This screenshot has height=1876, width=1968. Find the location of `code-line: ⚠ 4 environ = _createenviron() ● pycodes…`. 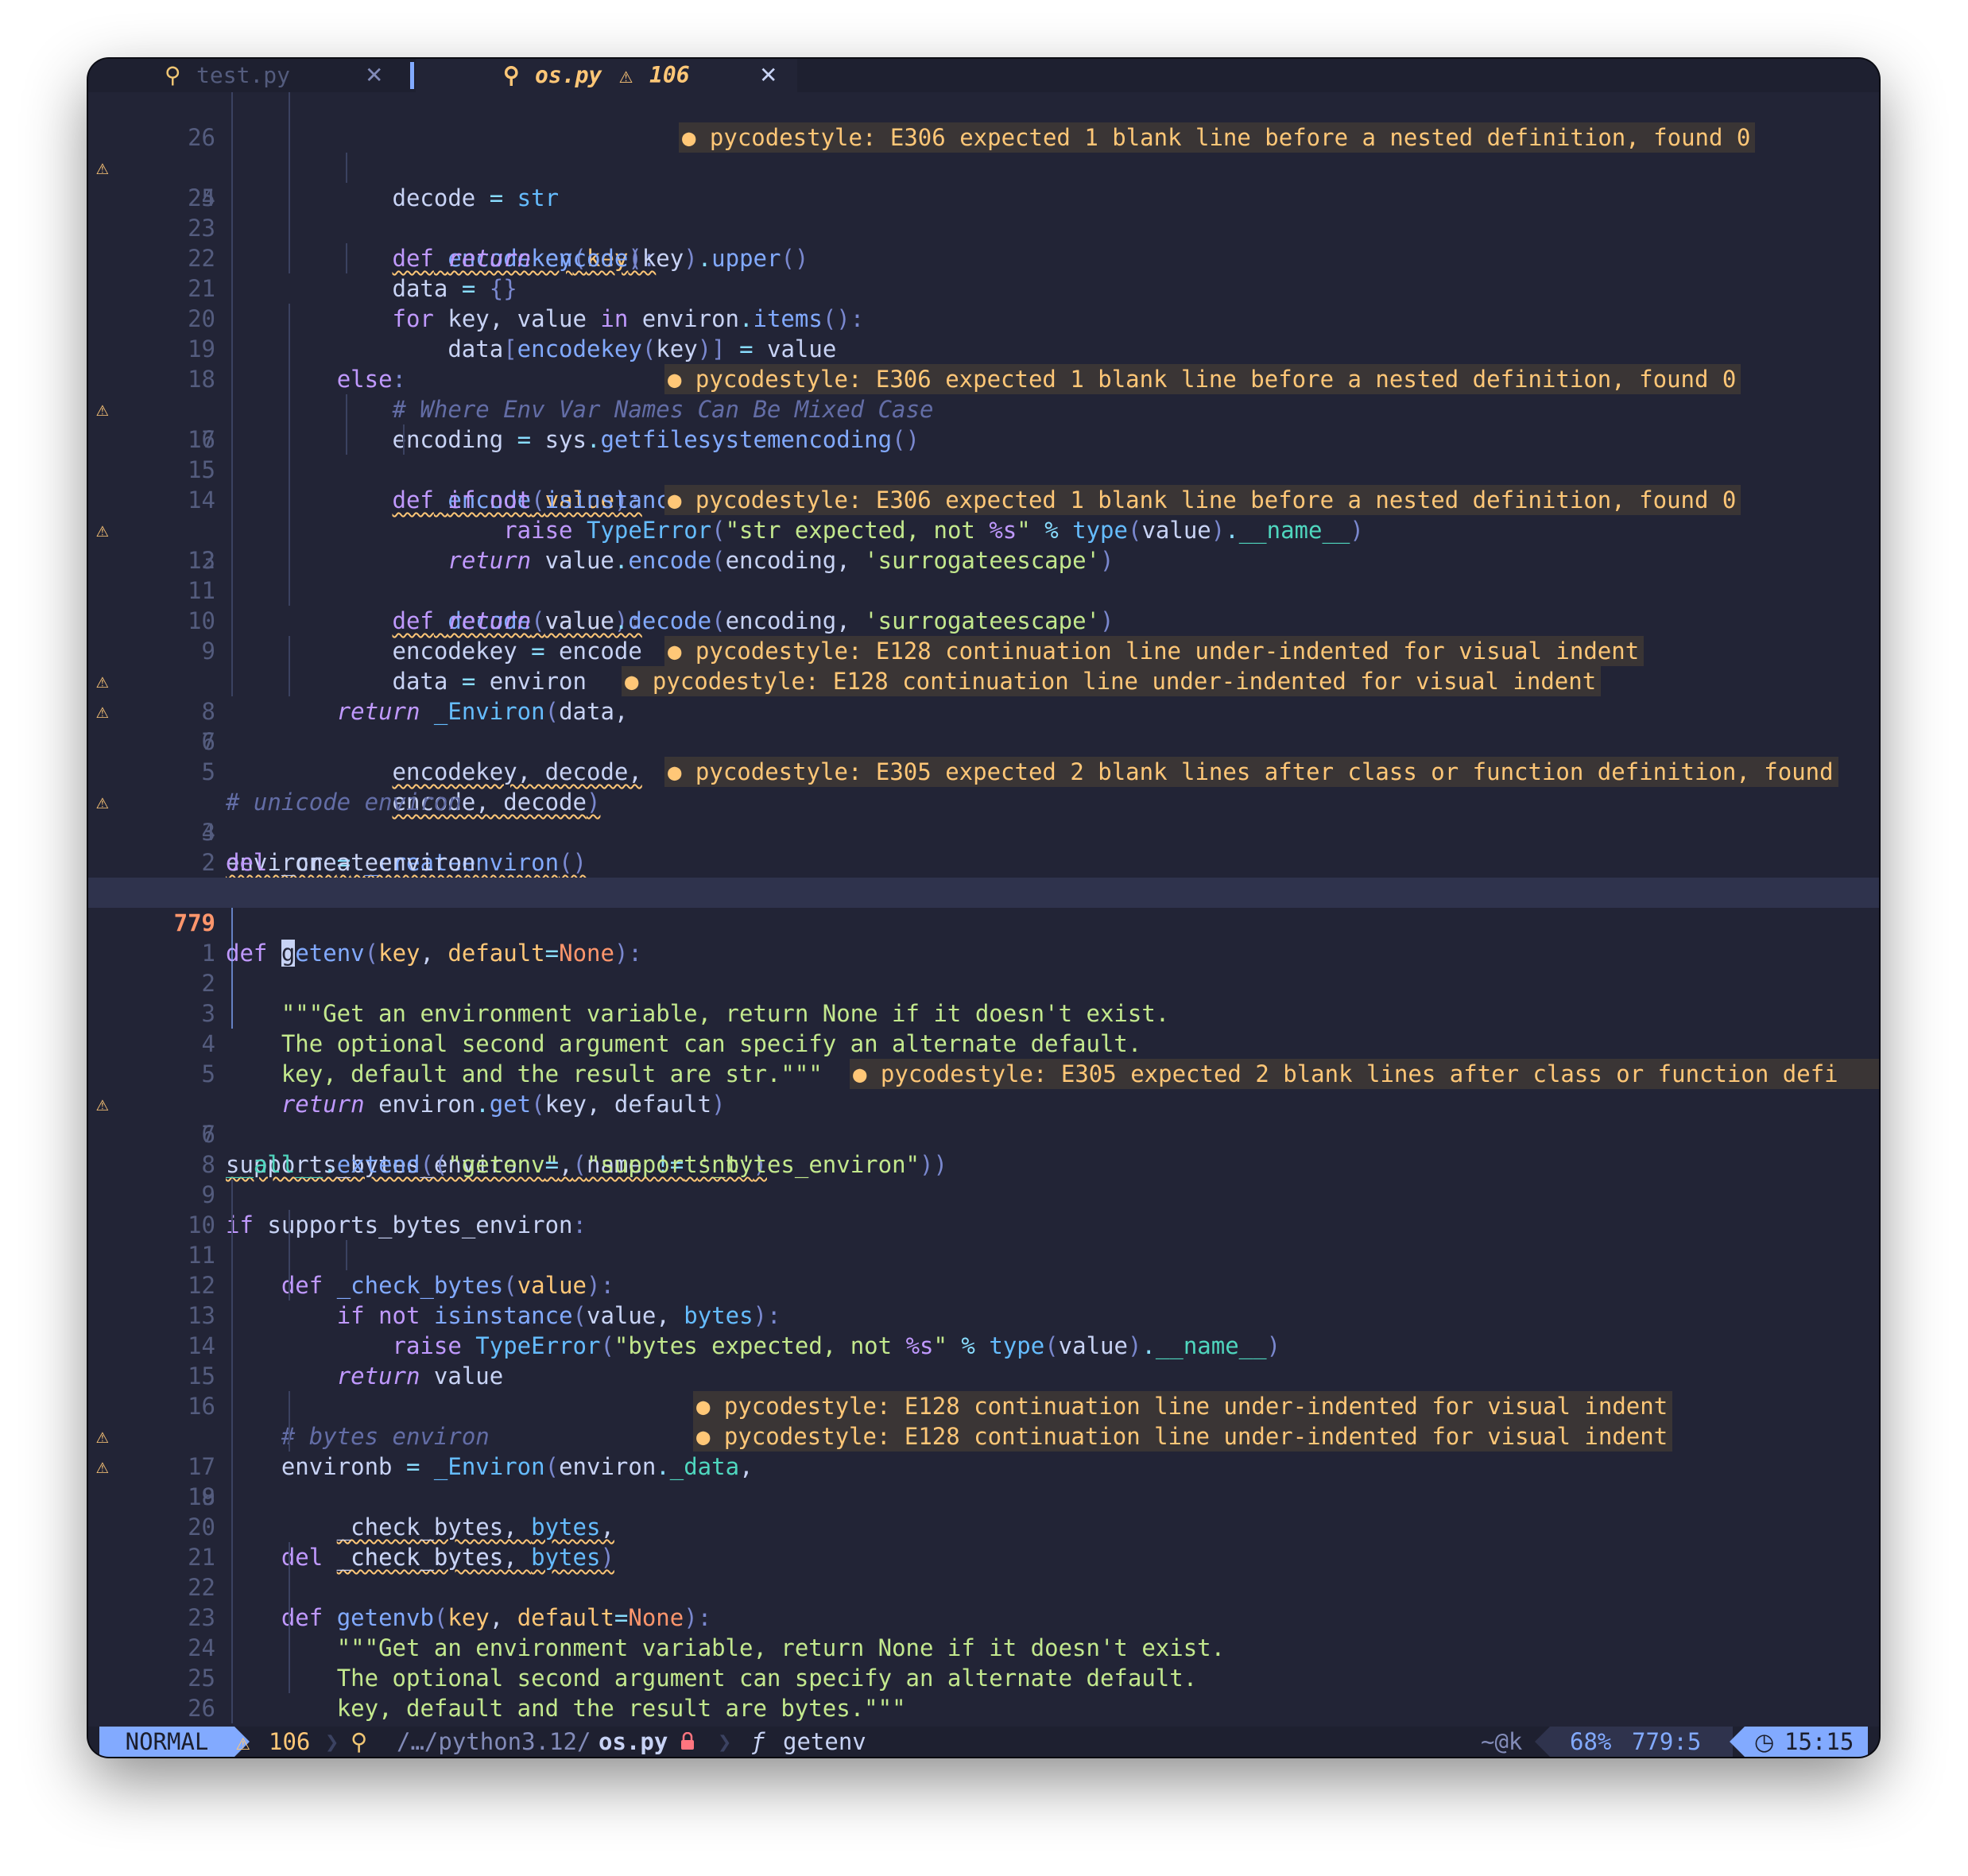

code-line: ⚠ 4 environ = _createenviron() ● pycodes… is located at coordinates (983, 816).